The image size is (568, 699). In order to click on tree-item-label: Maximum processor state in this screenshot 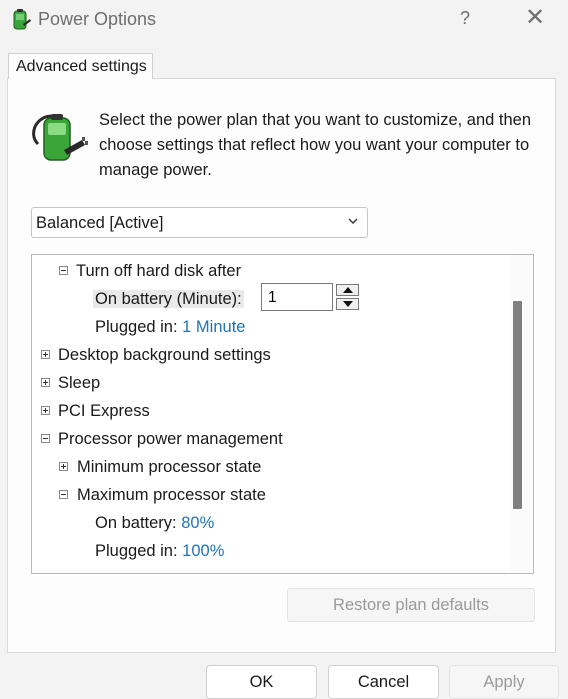, I will do `click(171, 495)`.